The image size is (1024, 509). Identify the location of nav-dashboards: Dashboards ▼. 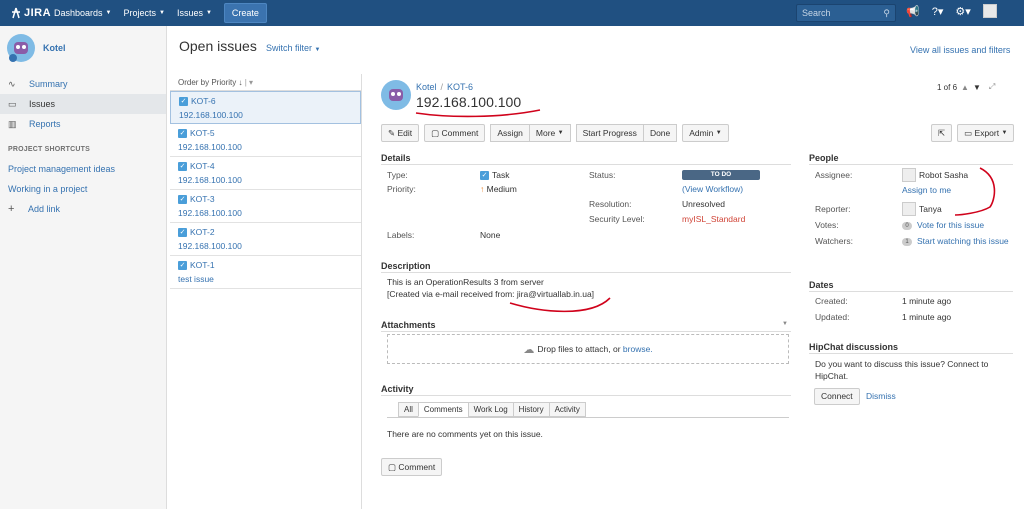
(82, 13).